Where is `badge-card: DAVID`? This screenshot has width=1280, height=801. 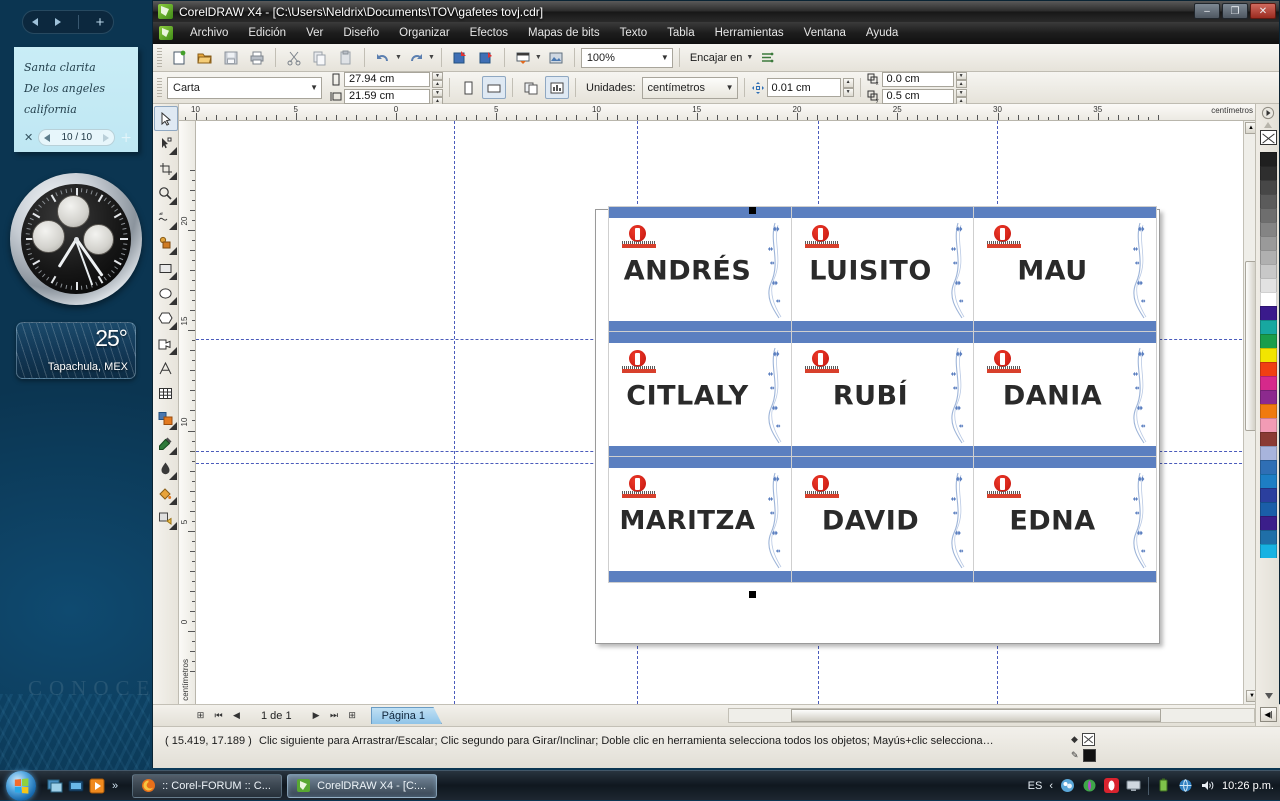
badge-card: DAVID is located at coordinates (883, 519).